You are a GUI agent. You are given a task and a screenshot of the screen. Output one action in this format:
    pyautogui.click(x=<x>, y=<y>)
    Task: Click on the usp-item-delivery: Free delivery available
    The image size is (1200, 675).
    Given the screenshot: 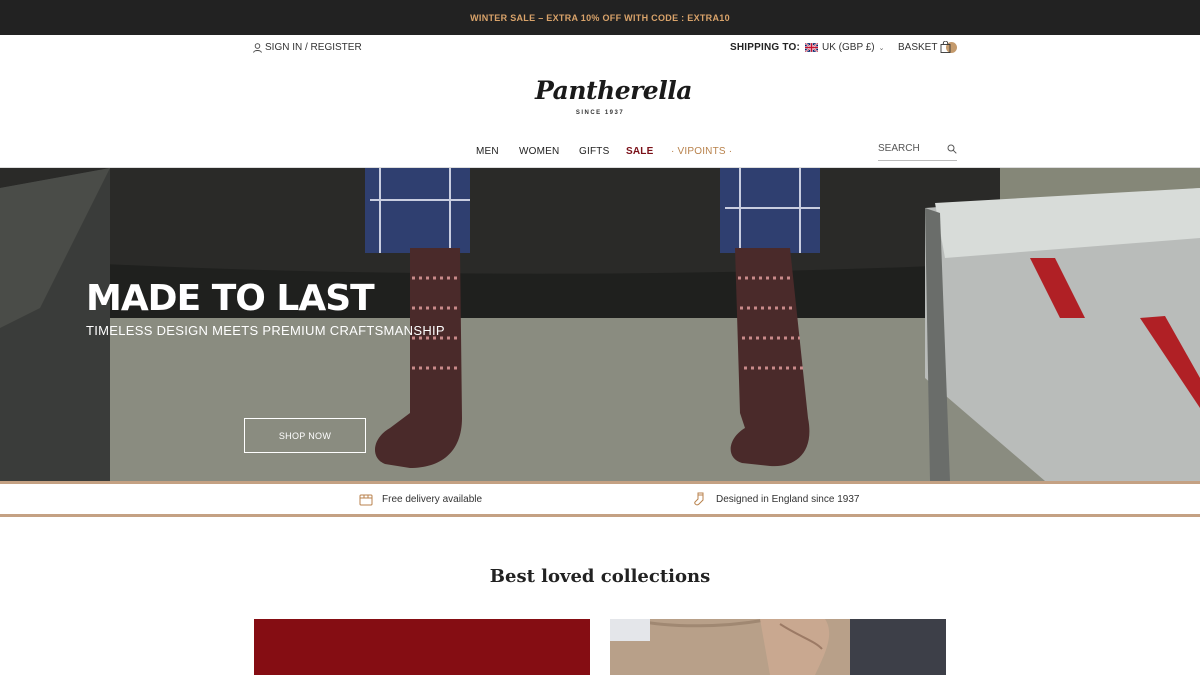 What is the action you would take?
    pyautogui.click(x=420, y=499)
    